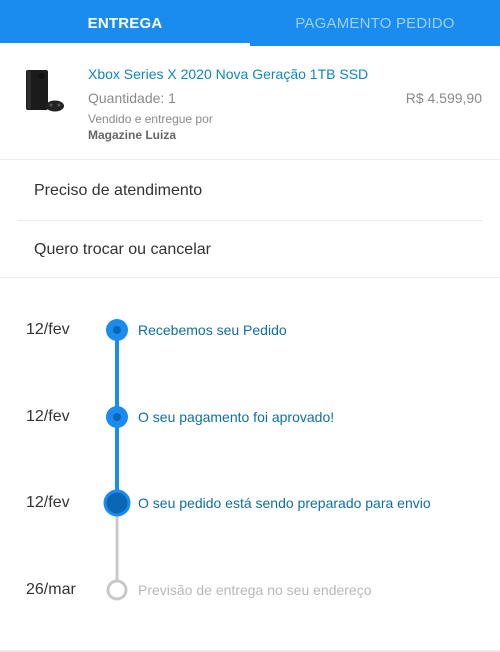 The image size is (500, 652). Describe the element at coordinates (375, 23) in the screenshot. I see `tab-payment: PAGAMENTO PEDIDO` at that location.